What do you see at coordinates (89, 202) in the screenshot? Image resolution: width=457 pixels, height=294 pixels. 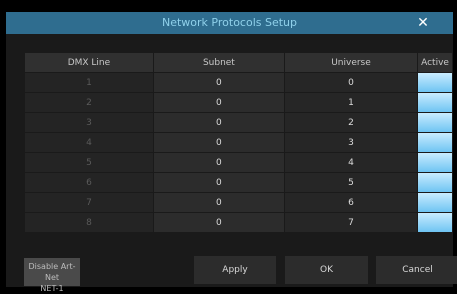 I see `dmx-line-cell: 7` at bounding box center [89, 202].